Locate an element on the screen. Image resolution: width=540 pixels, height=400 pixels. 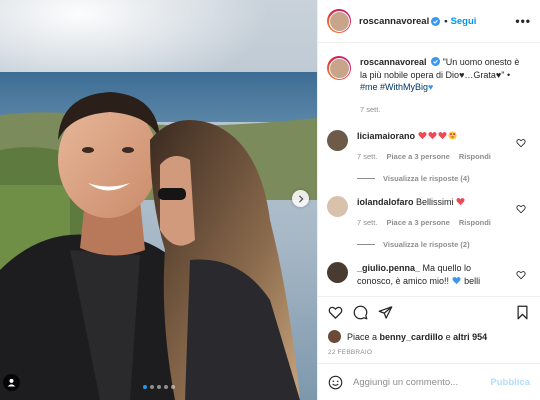
view-replies-label: Visualizza le risposte (4) is located at coordinates (426, 178).